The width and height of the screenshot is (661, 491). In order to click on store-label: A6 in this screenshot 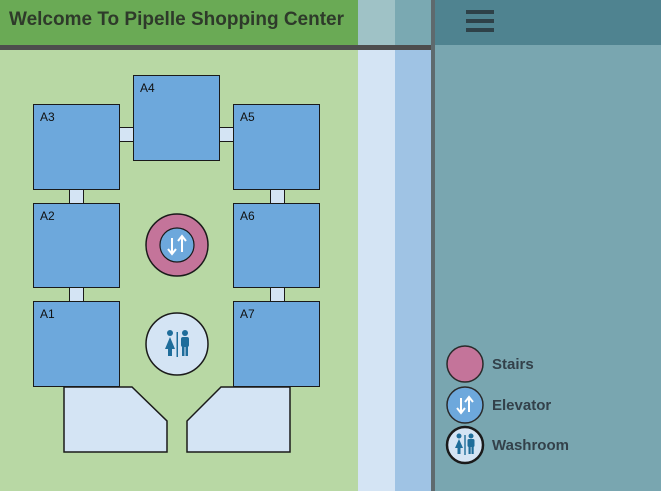, I will do `click(247, 216)`.